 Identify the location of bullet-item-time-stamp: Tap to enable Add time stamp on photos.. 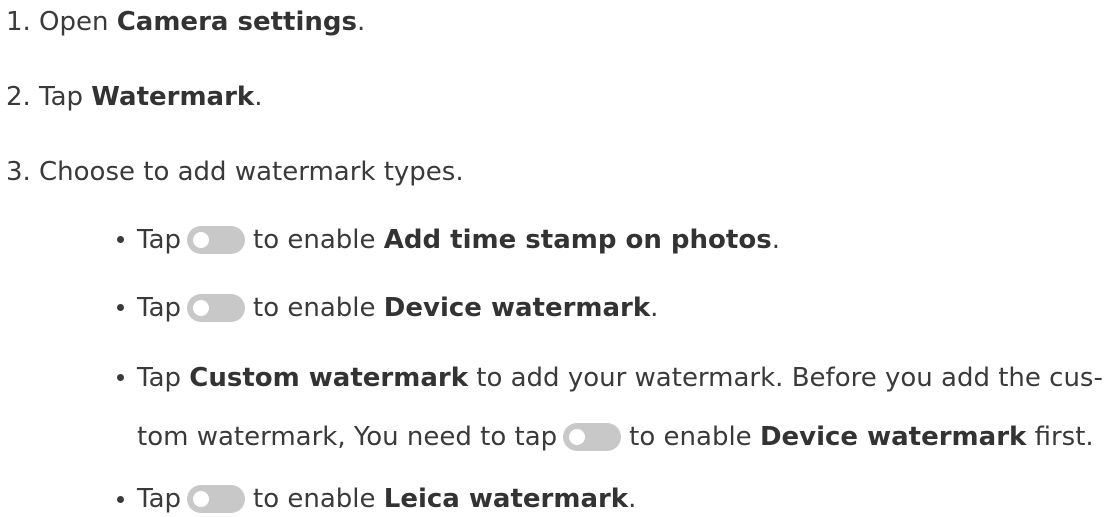
(458, 240).